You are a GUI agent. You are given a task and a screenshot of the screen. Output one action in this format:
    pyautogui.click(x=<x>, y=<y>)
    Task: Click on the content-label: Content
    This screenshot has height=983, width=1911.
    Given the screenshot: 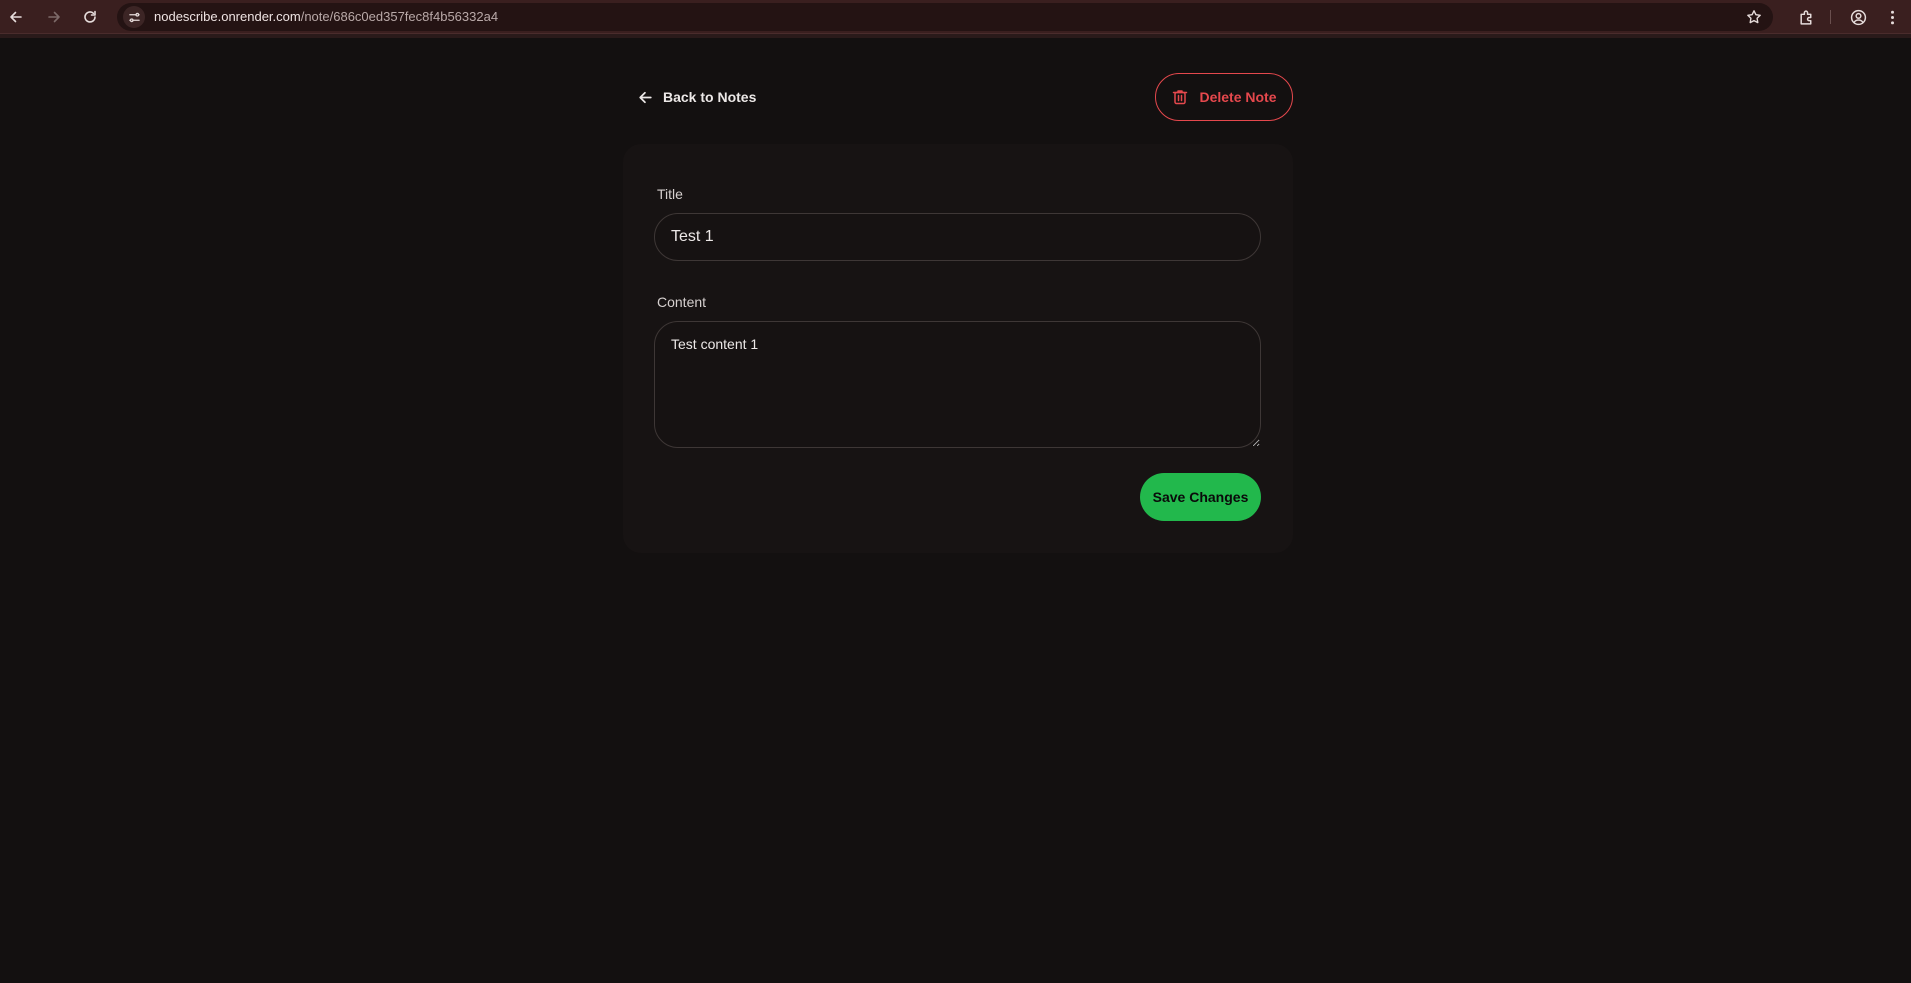 What is the action you would take?
    pyautogui.click(x=682, y=302)
    